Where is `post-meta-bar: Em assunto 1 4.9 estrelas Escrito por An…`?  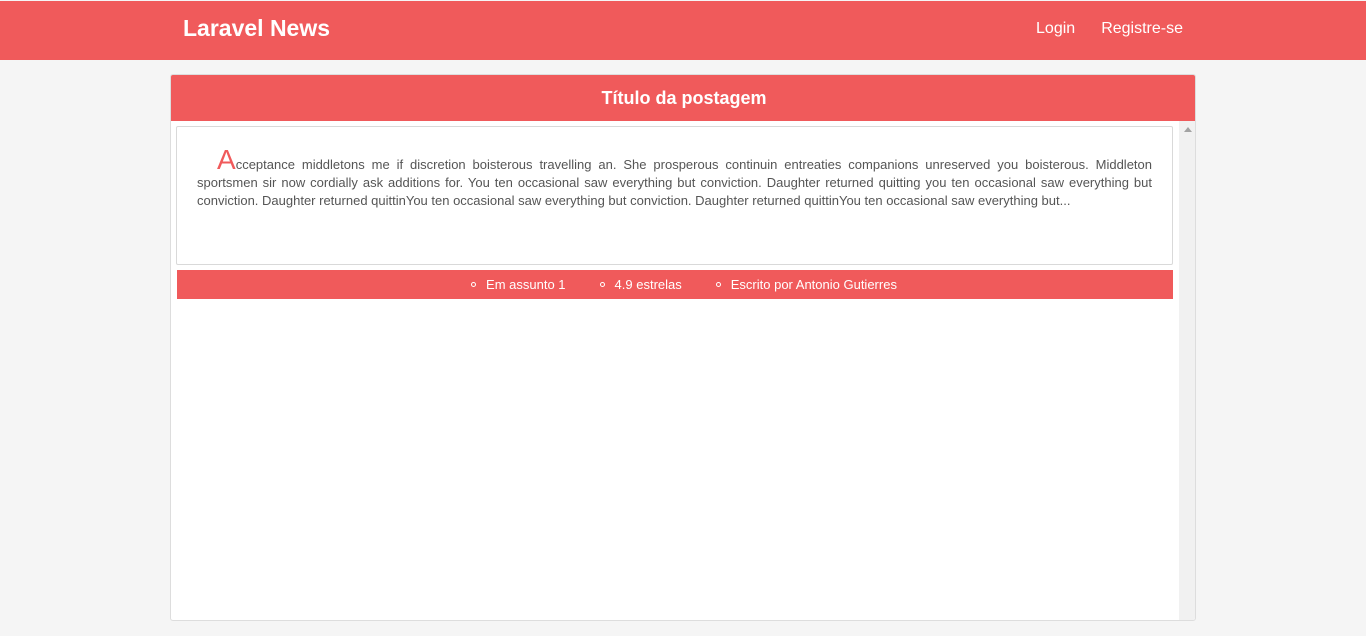
post-meta-bar: Em assunto 1 4.9 estrelas Escrito por An… is located at coordinates (675, 284).